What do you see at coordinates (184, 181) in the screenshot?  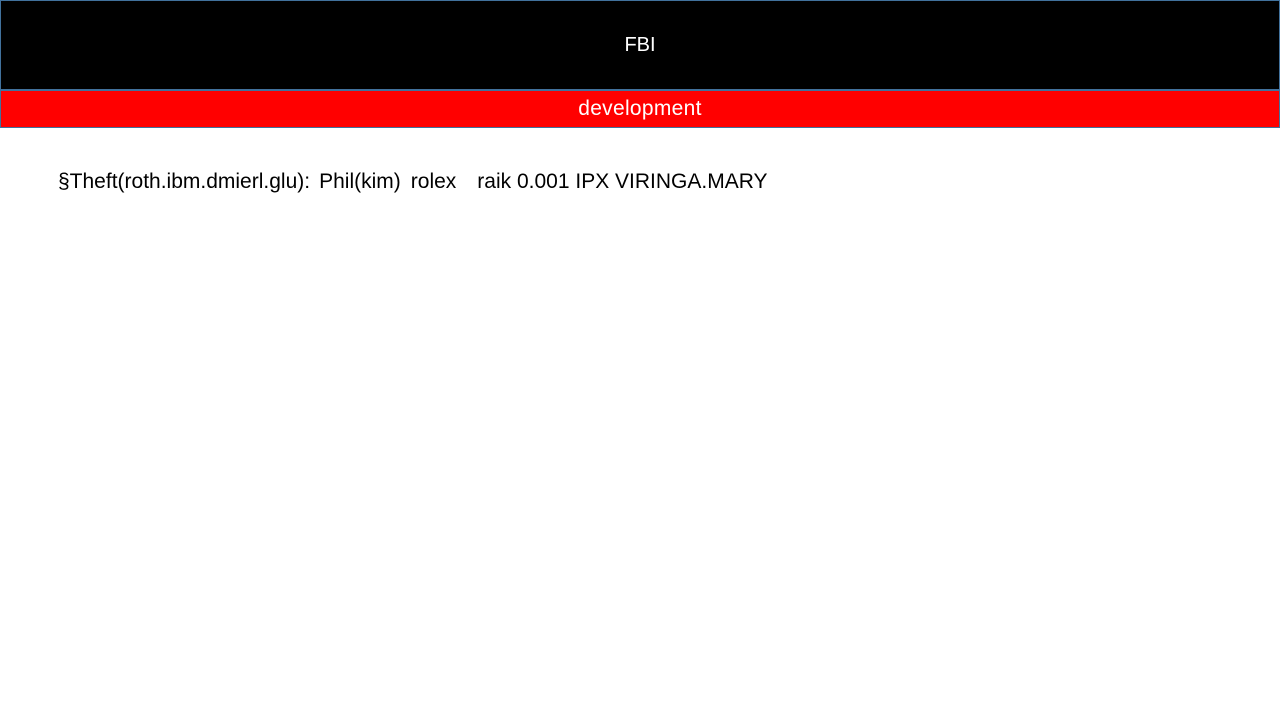 I see `theft-reference: §Theft(roth.ibm.dmierl.glu):` at bounding box center [184, 181].